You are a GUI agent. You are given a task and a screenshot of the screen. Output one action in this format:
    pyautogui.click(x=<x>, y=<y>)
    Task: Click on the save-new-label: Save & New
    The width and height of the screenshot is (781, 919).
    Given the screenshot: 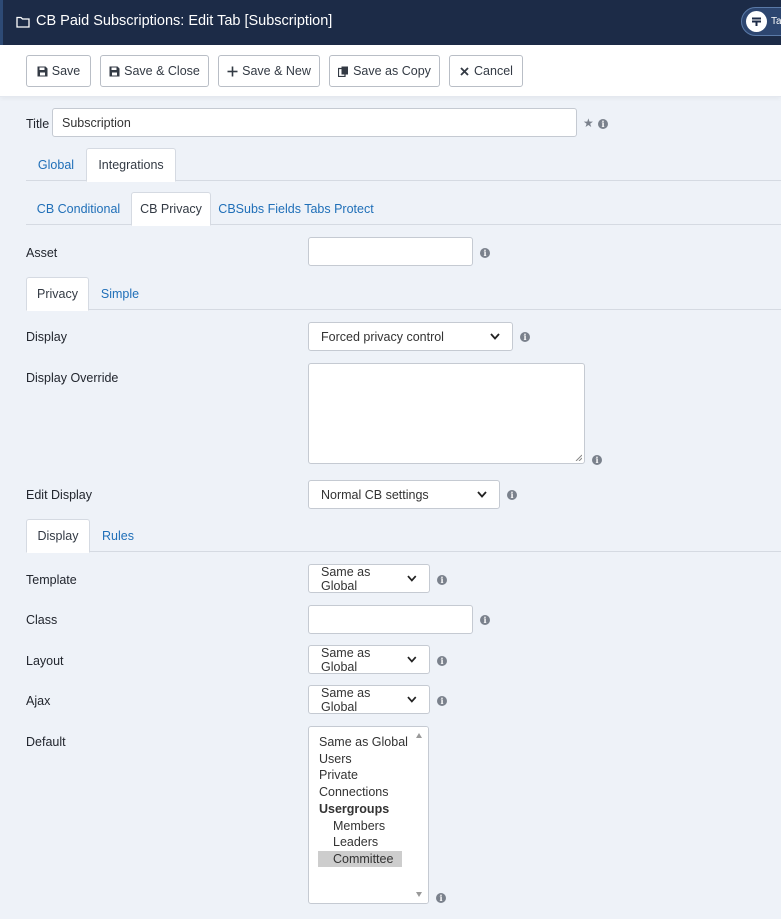 What is the action you would take?
    pyautogui.click(x=276, y=71)
    